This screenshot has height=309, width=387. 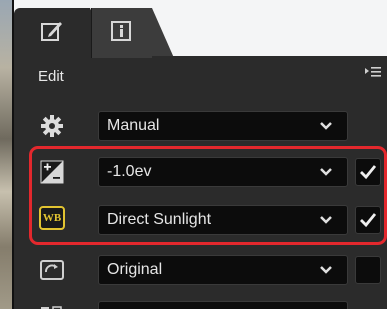 What do you see at coordinates (52, 126) in the screenshot?
I see `gear-icon` at bounding box center [52, 126].